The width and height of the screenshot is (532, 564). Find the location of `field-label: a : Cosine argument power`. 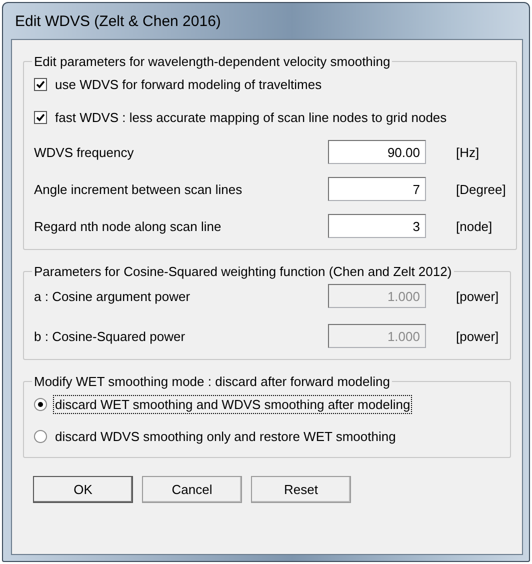

field-label: a : Cosine argument power is located at coordinates (113, 296).